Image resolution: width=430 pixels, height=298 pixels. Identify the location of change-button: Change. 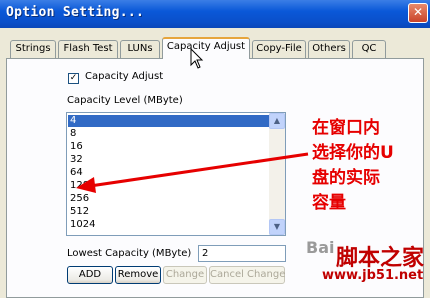
(185, 275).